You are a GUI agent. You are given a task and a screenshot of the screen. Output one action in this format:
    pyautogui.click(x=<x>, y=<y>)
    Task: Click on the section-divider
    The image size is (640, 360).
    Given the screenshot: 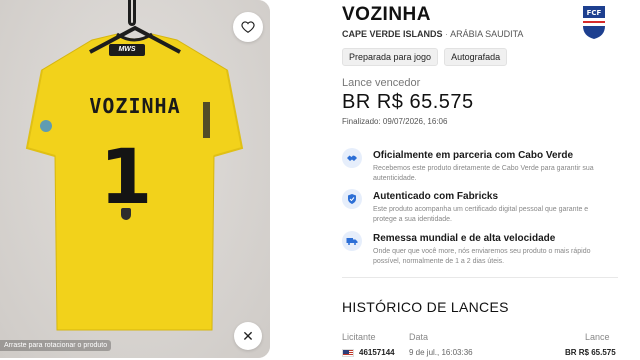 What is the action you would take?
    pyautogui.click(x=480, y=277)
    